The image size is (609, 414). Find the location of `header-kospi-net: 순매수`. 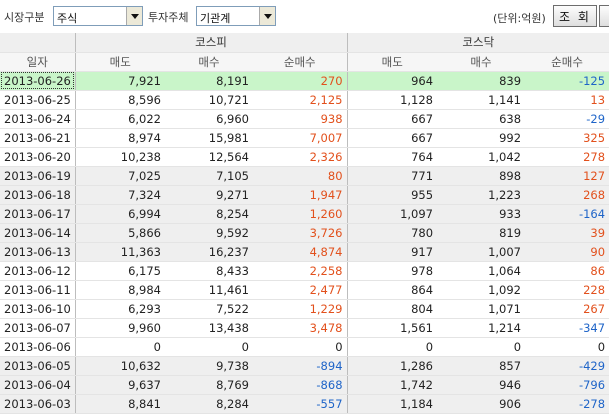

header-kospi-net: 순매수 is located at coordinates (300, 62).